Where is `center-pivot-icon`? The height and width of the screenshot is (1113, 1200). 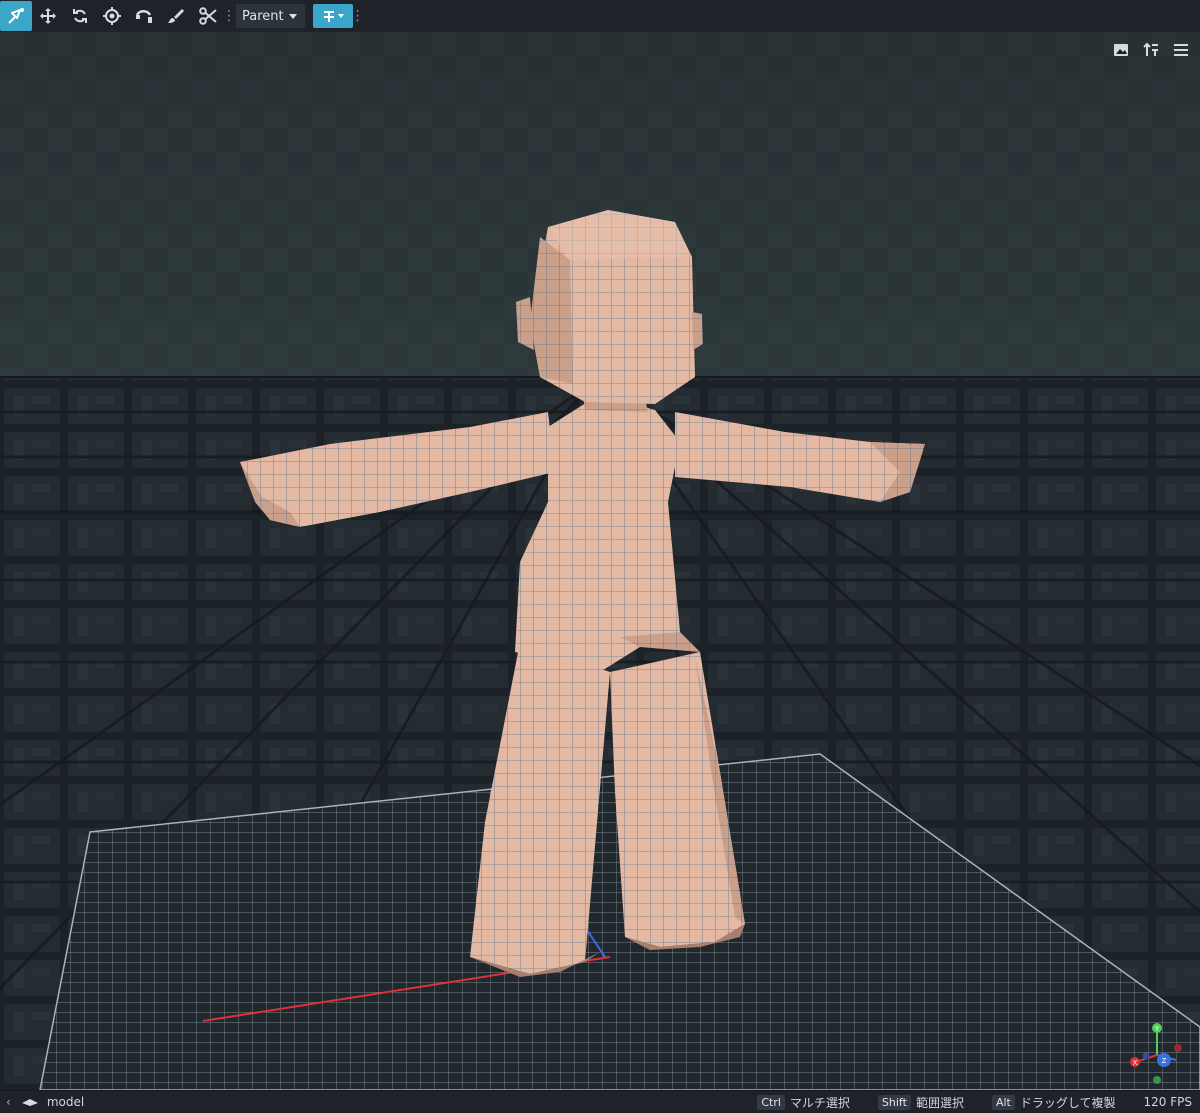 center-pivot-icon is located at coordinates (333, 16).